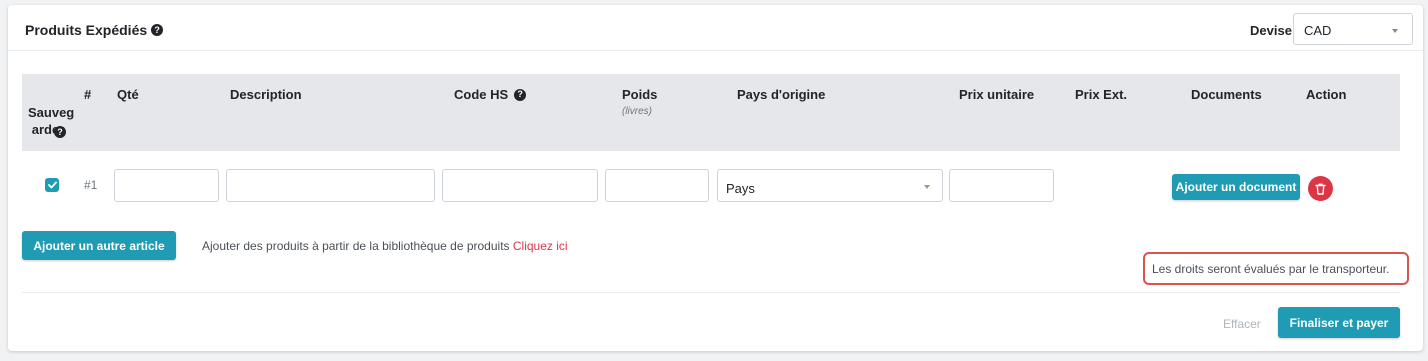 The image size is (1428, 361). I want to click on column-header-description: Description, so click(266, 94).